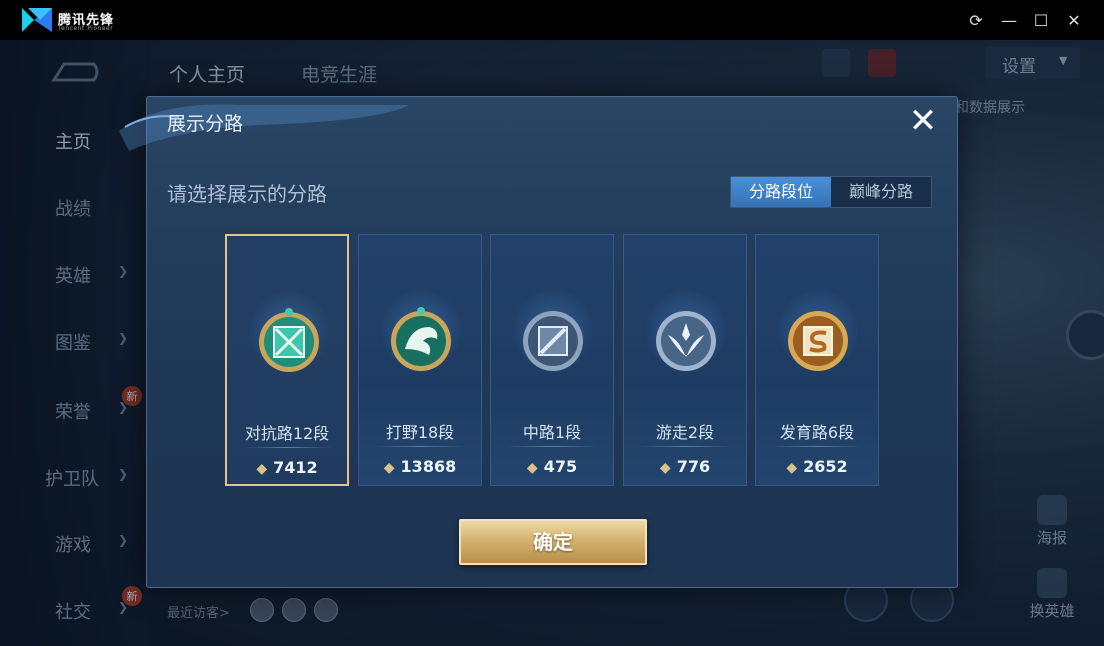 The image size is (1104, 646). I want to click on lane-card-score: ◆ 776, so click(685, 466).